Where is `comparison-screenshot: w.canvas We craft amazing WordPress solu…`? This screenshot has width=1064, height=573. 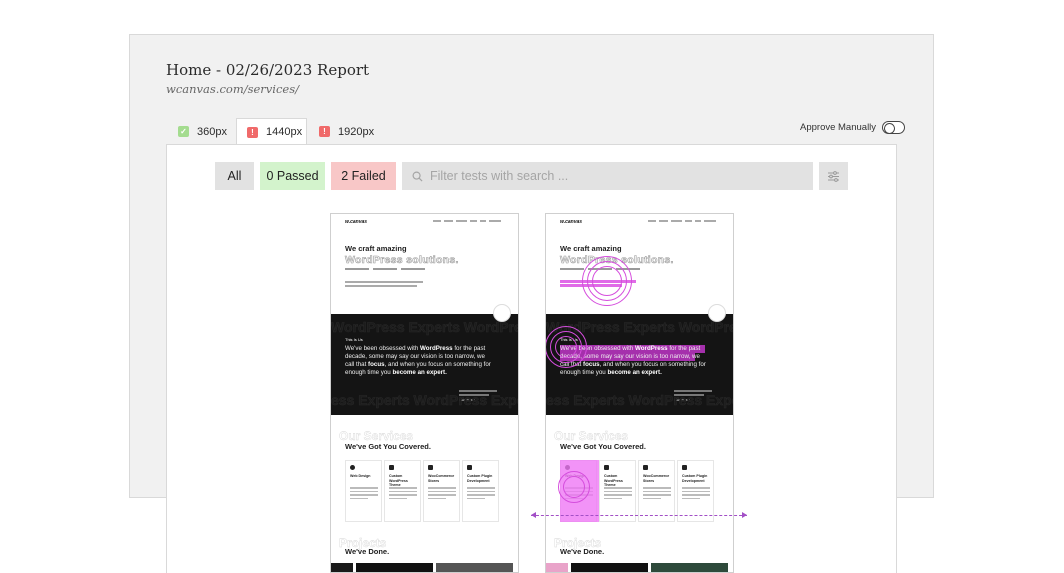
comparison-screenshot: w.canvas We craft amazing WordPress solu… is located at coordinates (639, 393).